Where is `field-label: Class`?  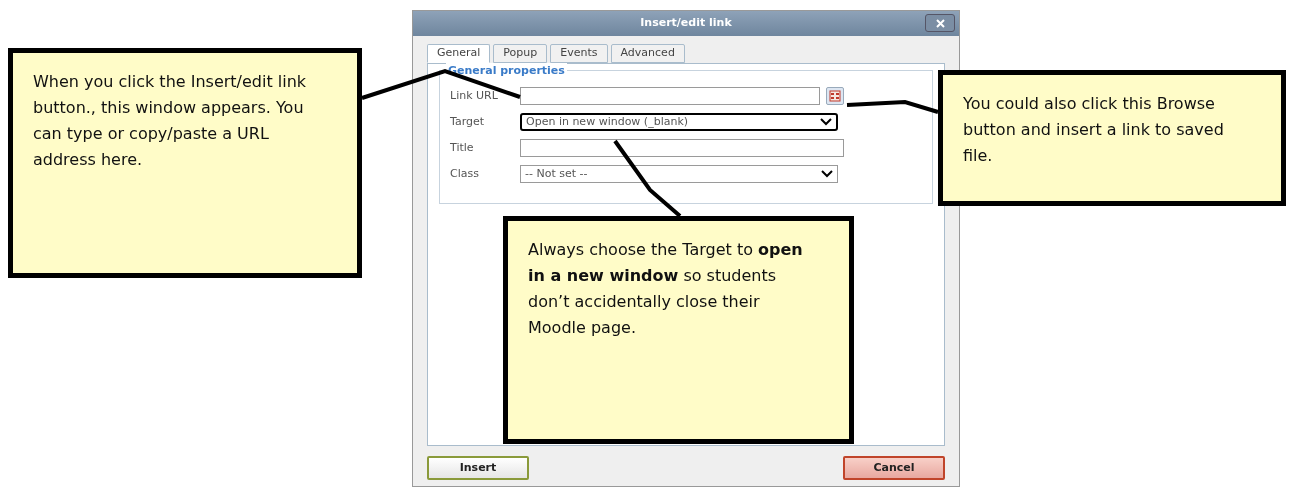 field-label: Class is located at coordinates (465, 173).